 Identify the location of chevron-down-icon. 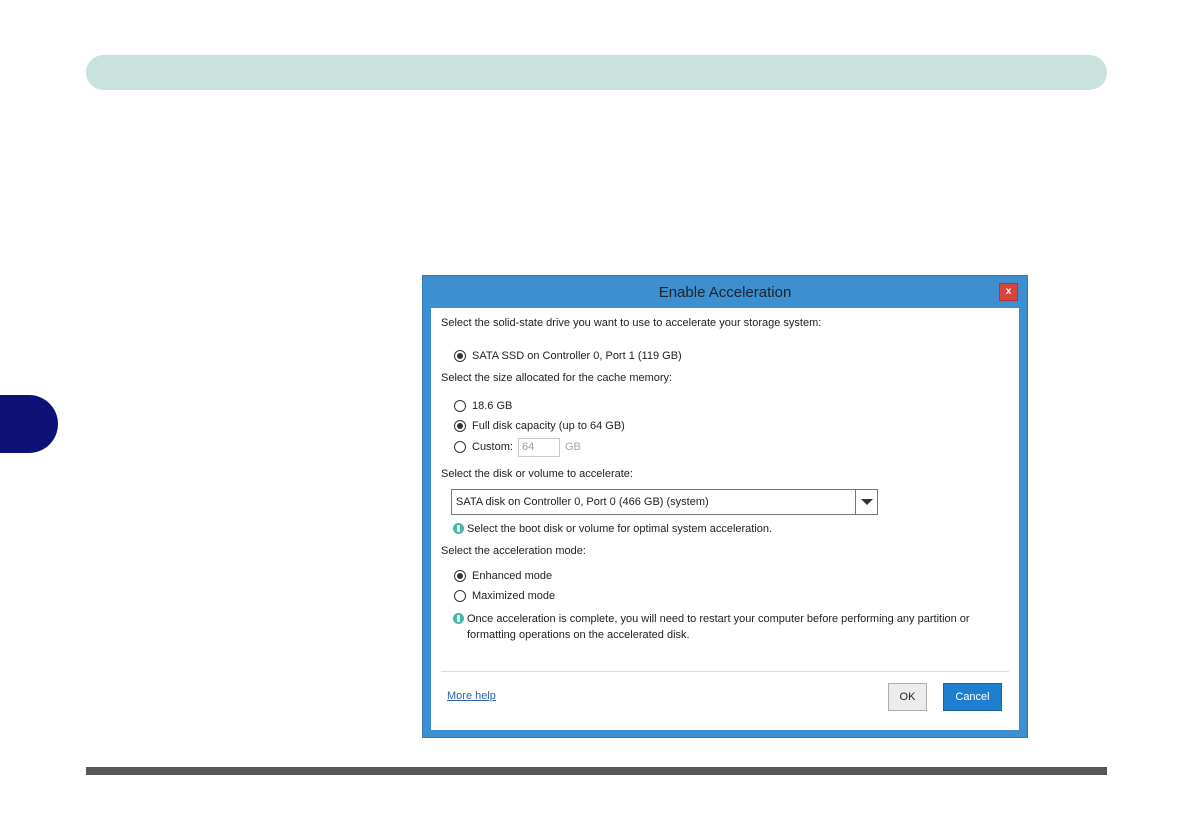
(866, 502).